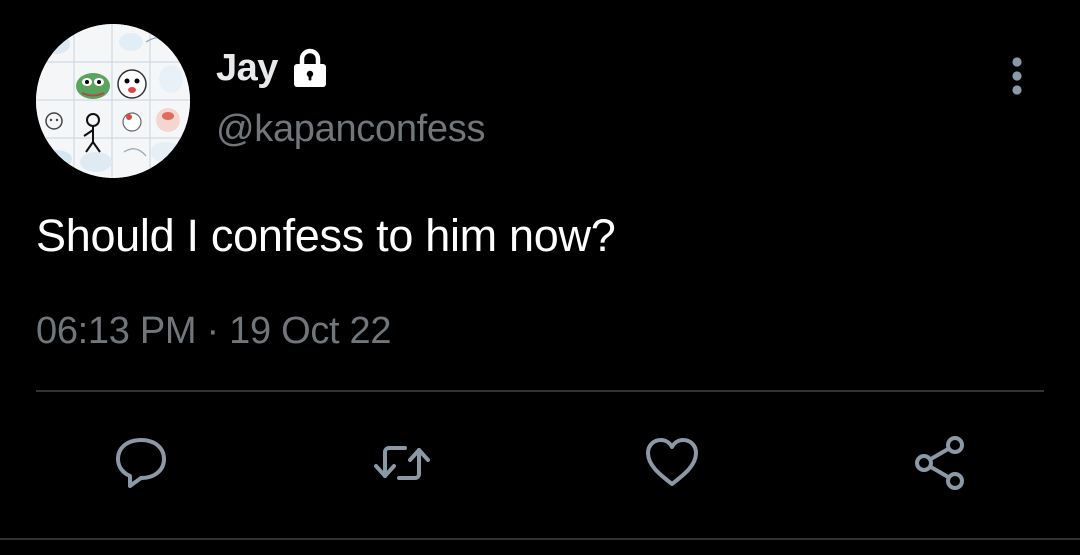 The image size is (1080, 555). I want to click on like-button, so click(672, 463).